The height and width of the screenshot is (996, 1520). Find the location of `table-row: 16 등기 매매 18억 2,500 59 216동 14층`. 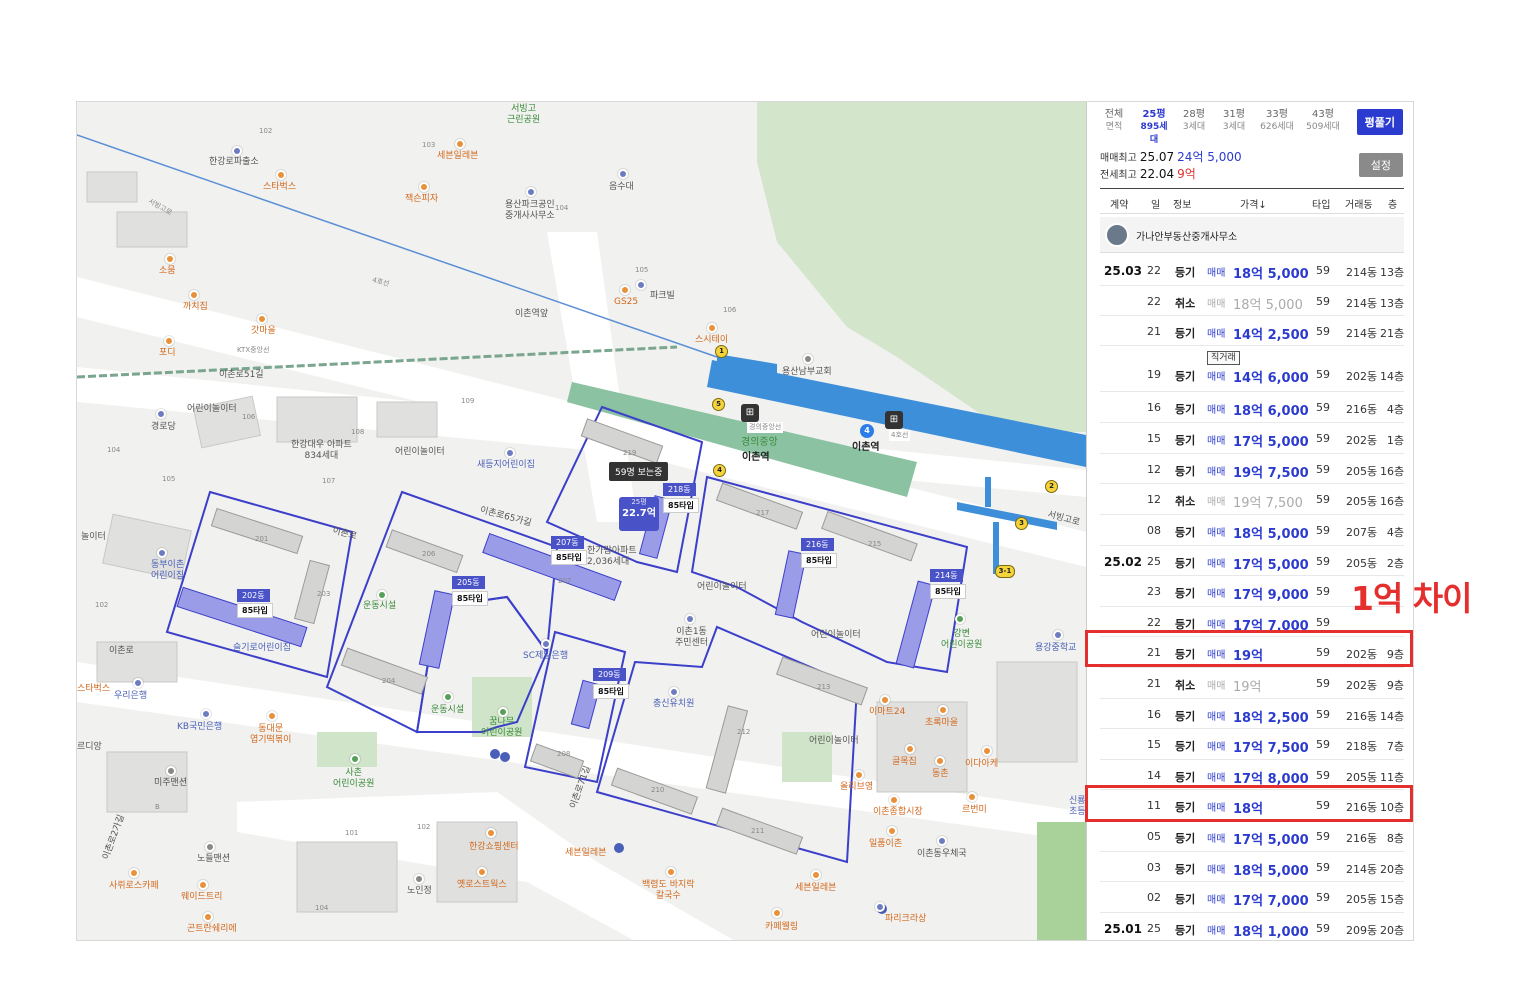

table-row: 16 등기 매매 18억 2,500 59 216동 14층 is located at coordinates (1252, 714).